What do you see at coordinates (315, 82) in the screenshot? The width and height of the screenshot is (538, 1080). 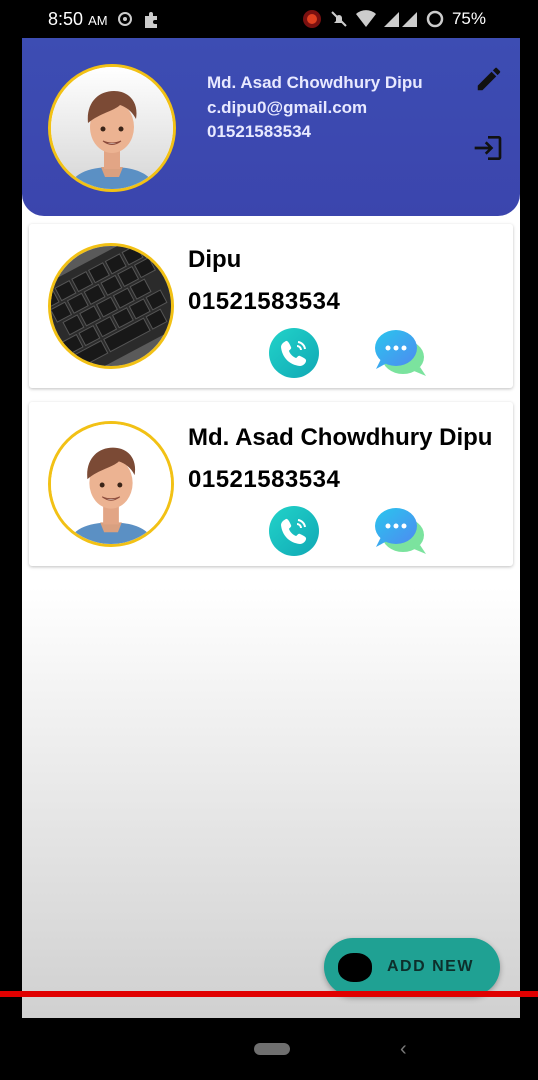 I see `profile-name: Md. Asad Chowdhury Dipu` at bounding box center [315, 82].